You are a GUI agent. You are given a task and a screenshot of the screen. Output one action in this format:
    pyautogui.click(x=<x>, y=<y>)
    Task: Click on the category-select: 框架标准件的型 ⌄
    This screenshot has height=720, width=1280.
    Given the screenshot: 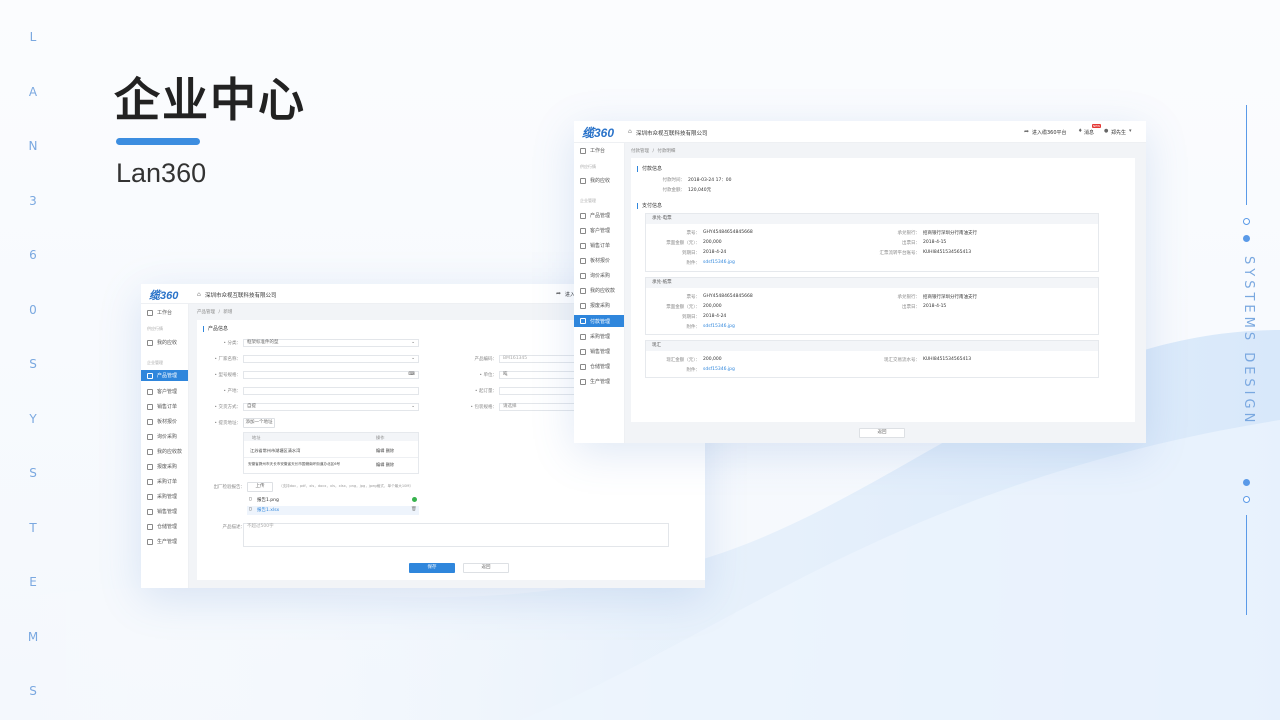 What is the action you would take?
    pyautogui.click(x=331, y=343)
    